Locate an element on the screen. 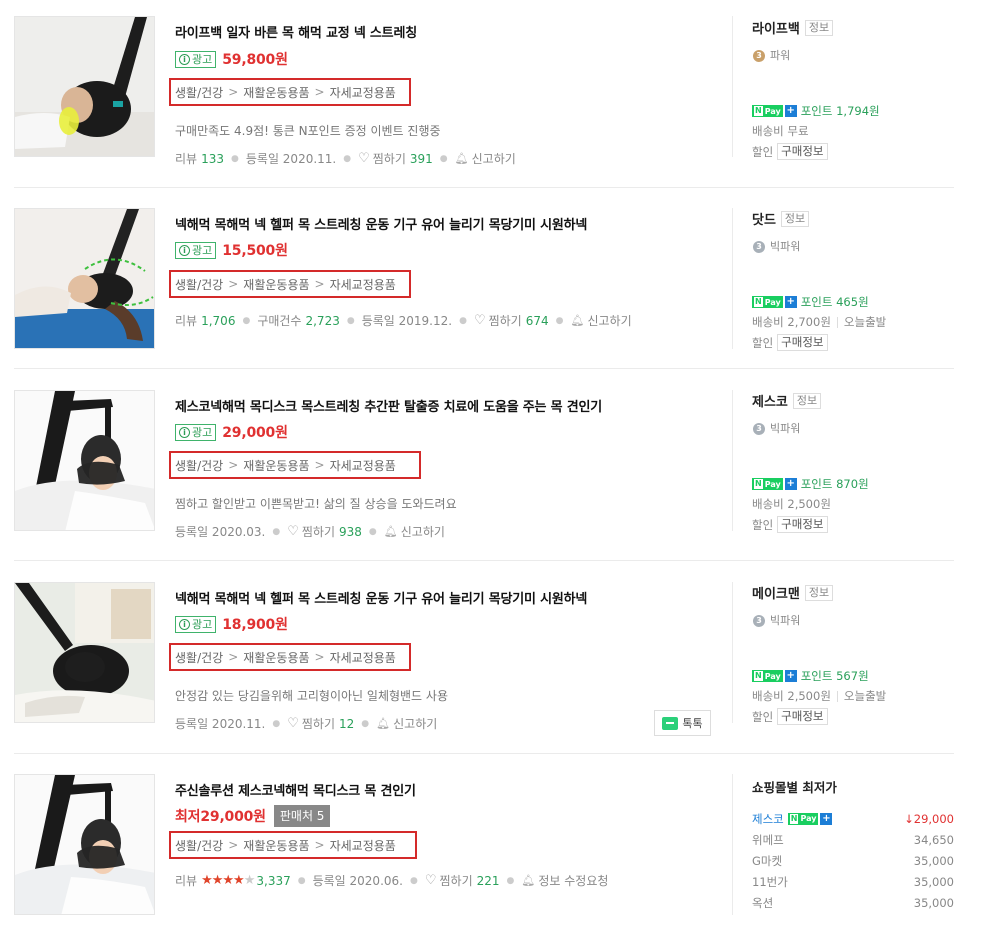 This screenshot has width=984, height=931. mall-name: 위메프 is located at coordinates (768, 840).